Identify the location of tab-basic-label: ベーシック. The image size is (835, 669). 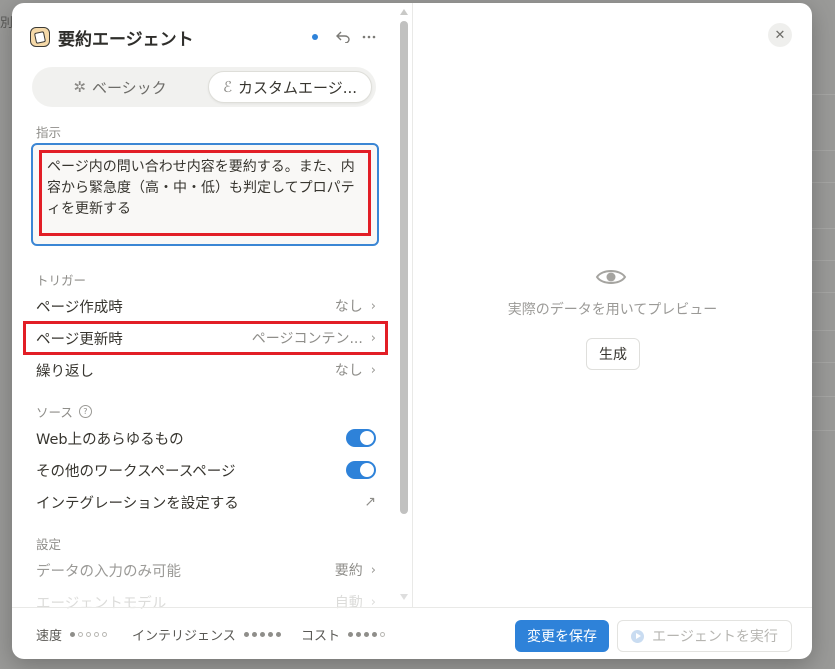
(129, 87).